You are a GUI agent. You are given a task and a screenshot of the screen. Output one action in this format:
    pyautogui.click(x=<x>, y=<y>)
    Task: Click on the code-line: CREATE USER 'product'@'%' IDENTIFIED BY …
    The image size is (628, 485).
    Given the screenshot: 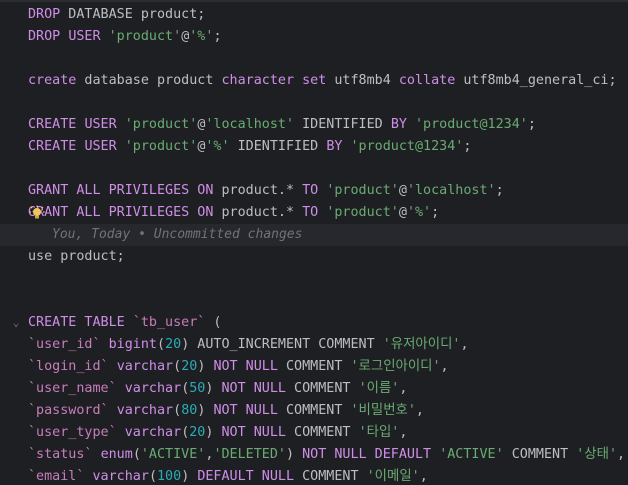 What is the action you would take?
    pyautogui.click(x=314, y=147)
    